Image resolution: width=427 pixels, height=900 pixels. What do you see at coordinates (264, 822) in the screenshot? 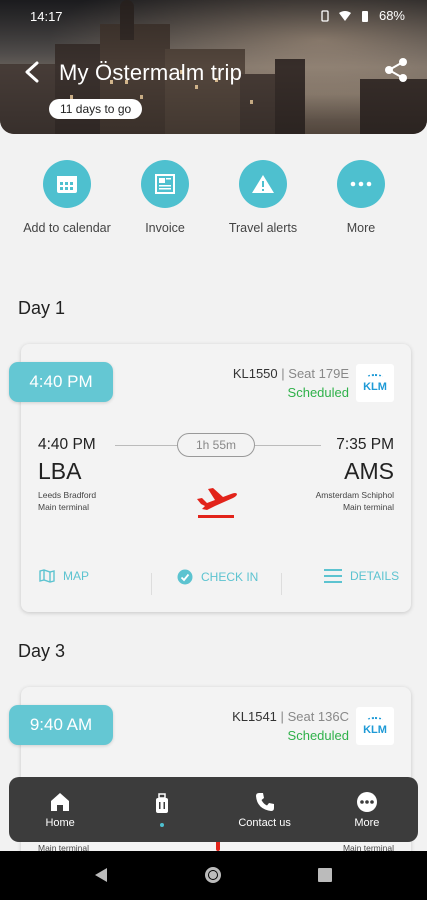
I see `nav-contact-label: Contact us` at bounding box center [264, 822].